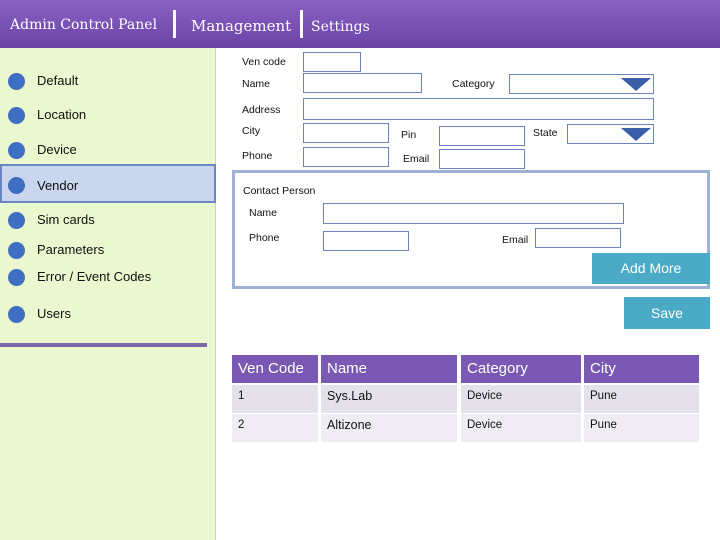 The height and width of the screenshot is (540, 720). What do you see at coordinates (256, 84) in the screenshot?
I see `name-label: Name` at bounding box center [256, 84].